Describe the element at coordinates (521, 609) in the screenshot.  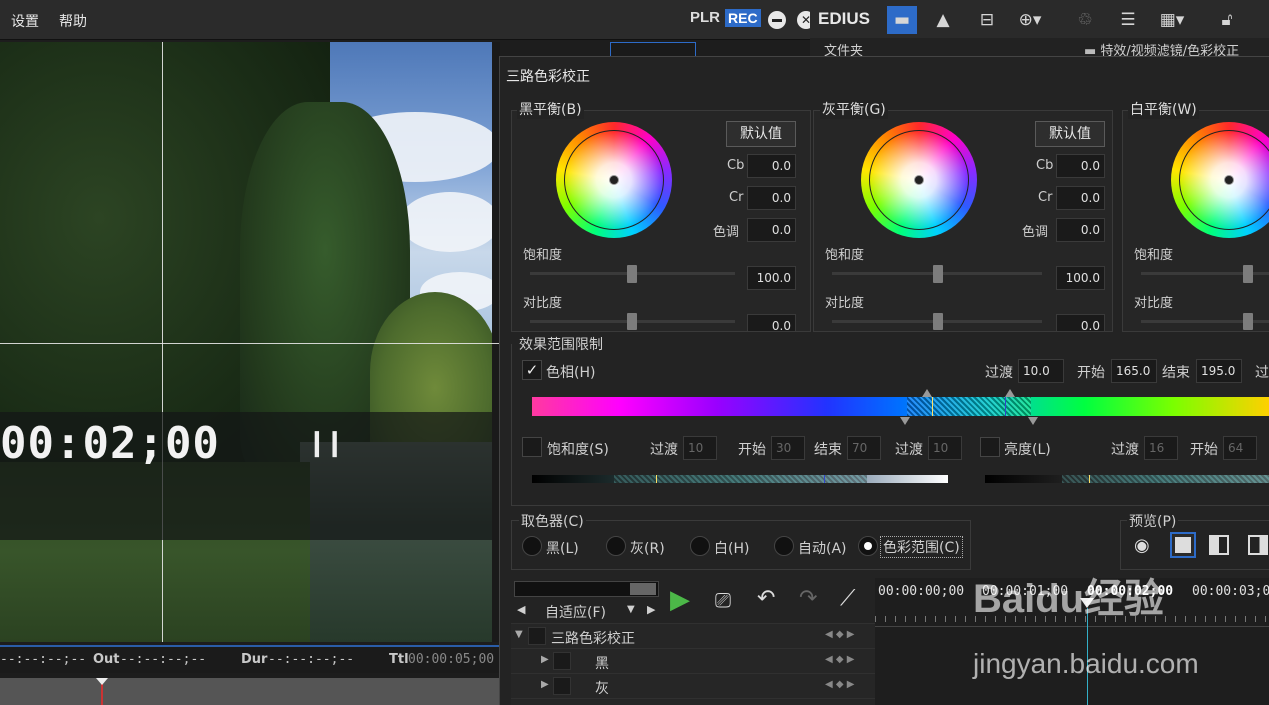
I see `prev-arrow-icon: ◀` at that location.